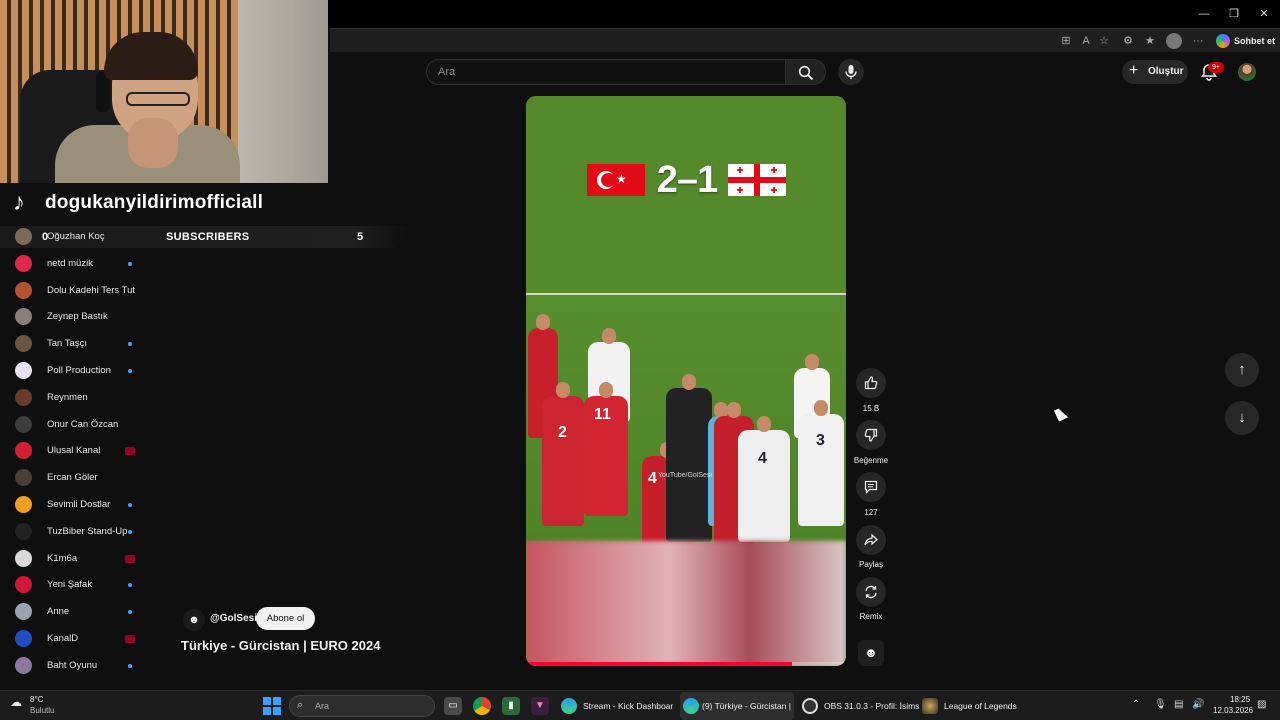 The height and width of the screenshot is (720, 1280). Describe the element at coordinates (851, 72) in the screenshot. I see `voice-search-button` at that location.